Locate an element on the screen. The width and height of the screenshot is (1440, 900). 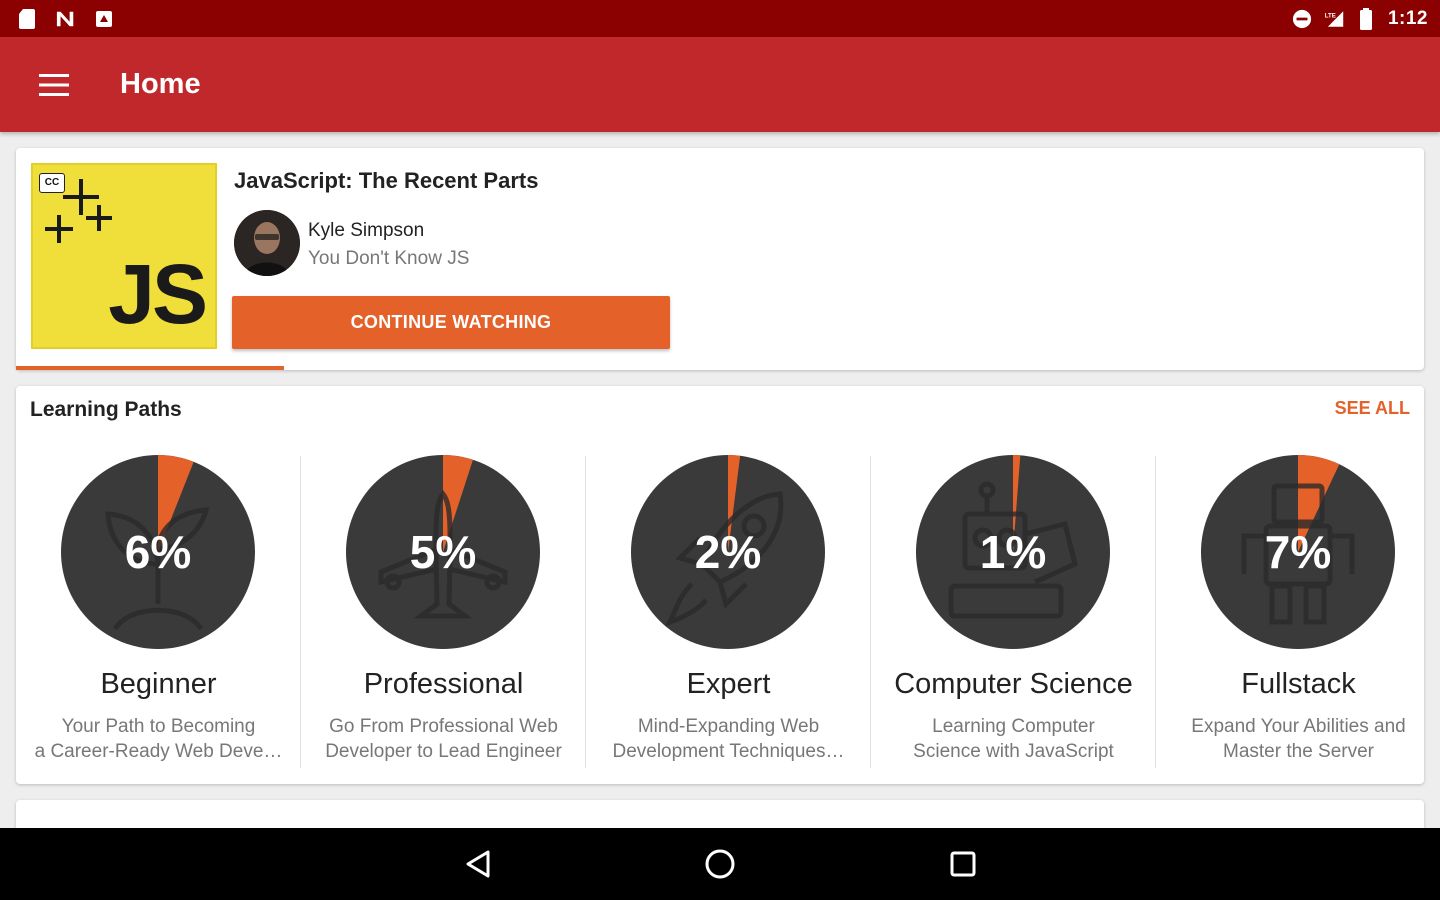
continue-watching-button: CONTINUE WATCHING is located at coordinates (451, 322).